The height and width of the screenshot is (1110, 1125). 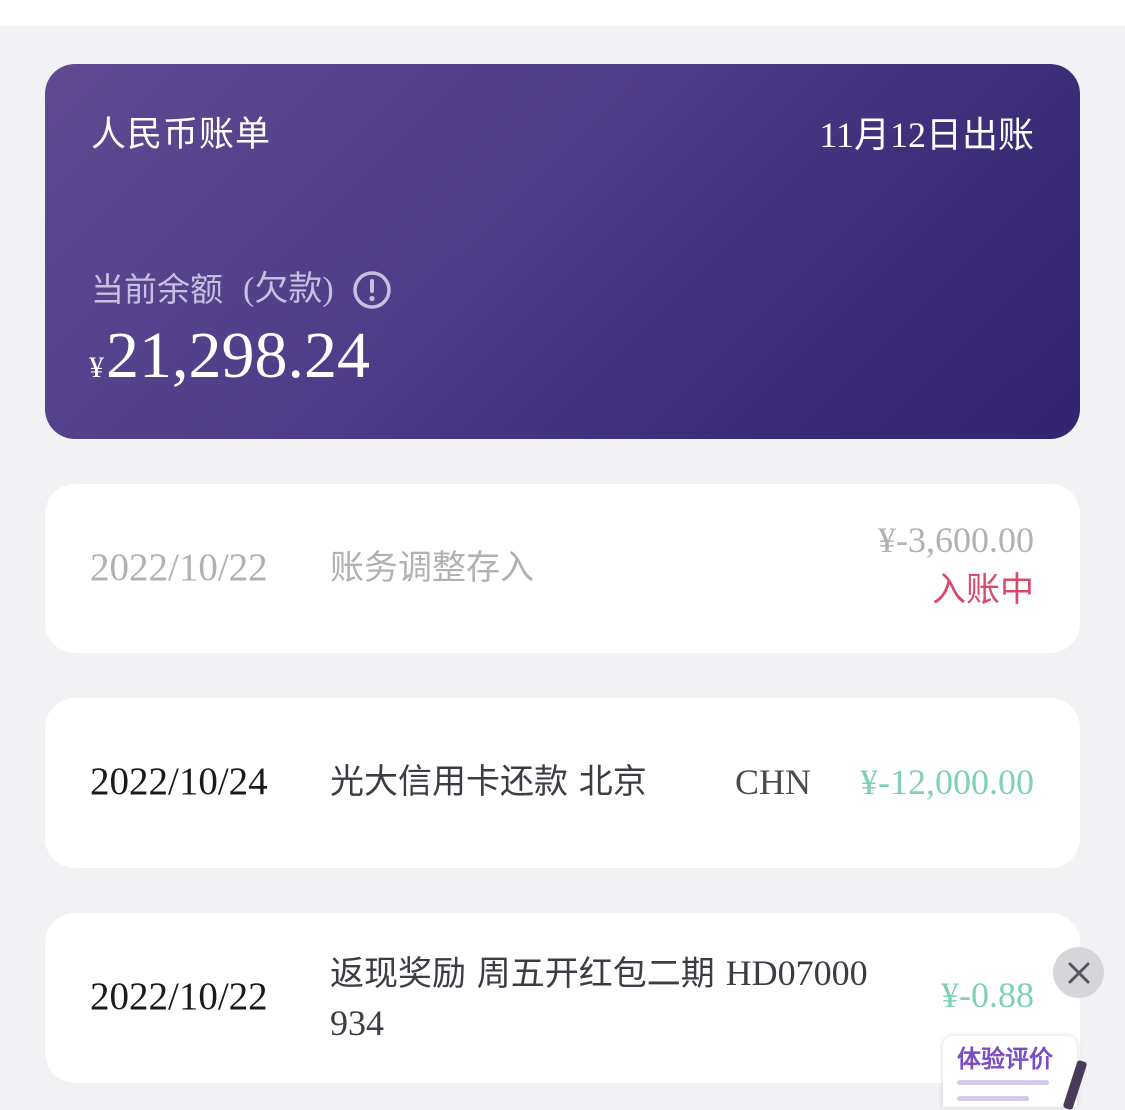 I want to click on balance-label: 当前余额, so click(x=157, y=289).